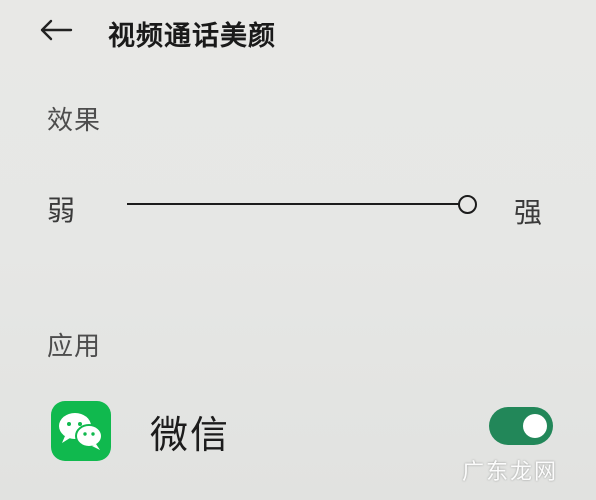 Image resolution: width=596 pixels, height=500 pixels. What do you see at coordinates (298, 33) in the screenshot?
I see `app-header: 视频通话美颜` at bounding box center [298, 33].